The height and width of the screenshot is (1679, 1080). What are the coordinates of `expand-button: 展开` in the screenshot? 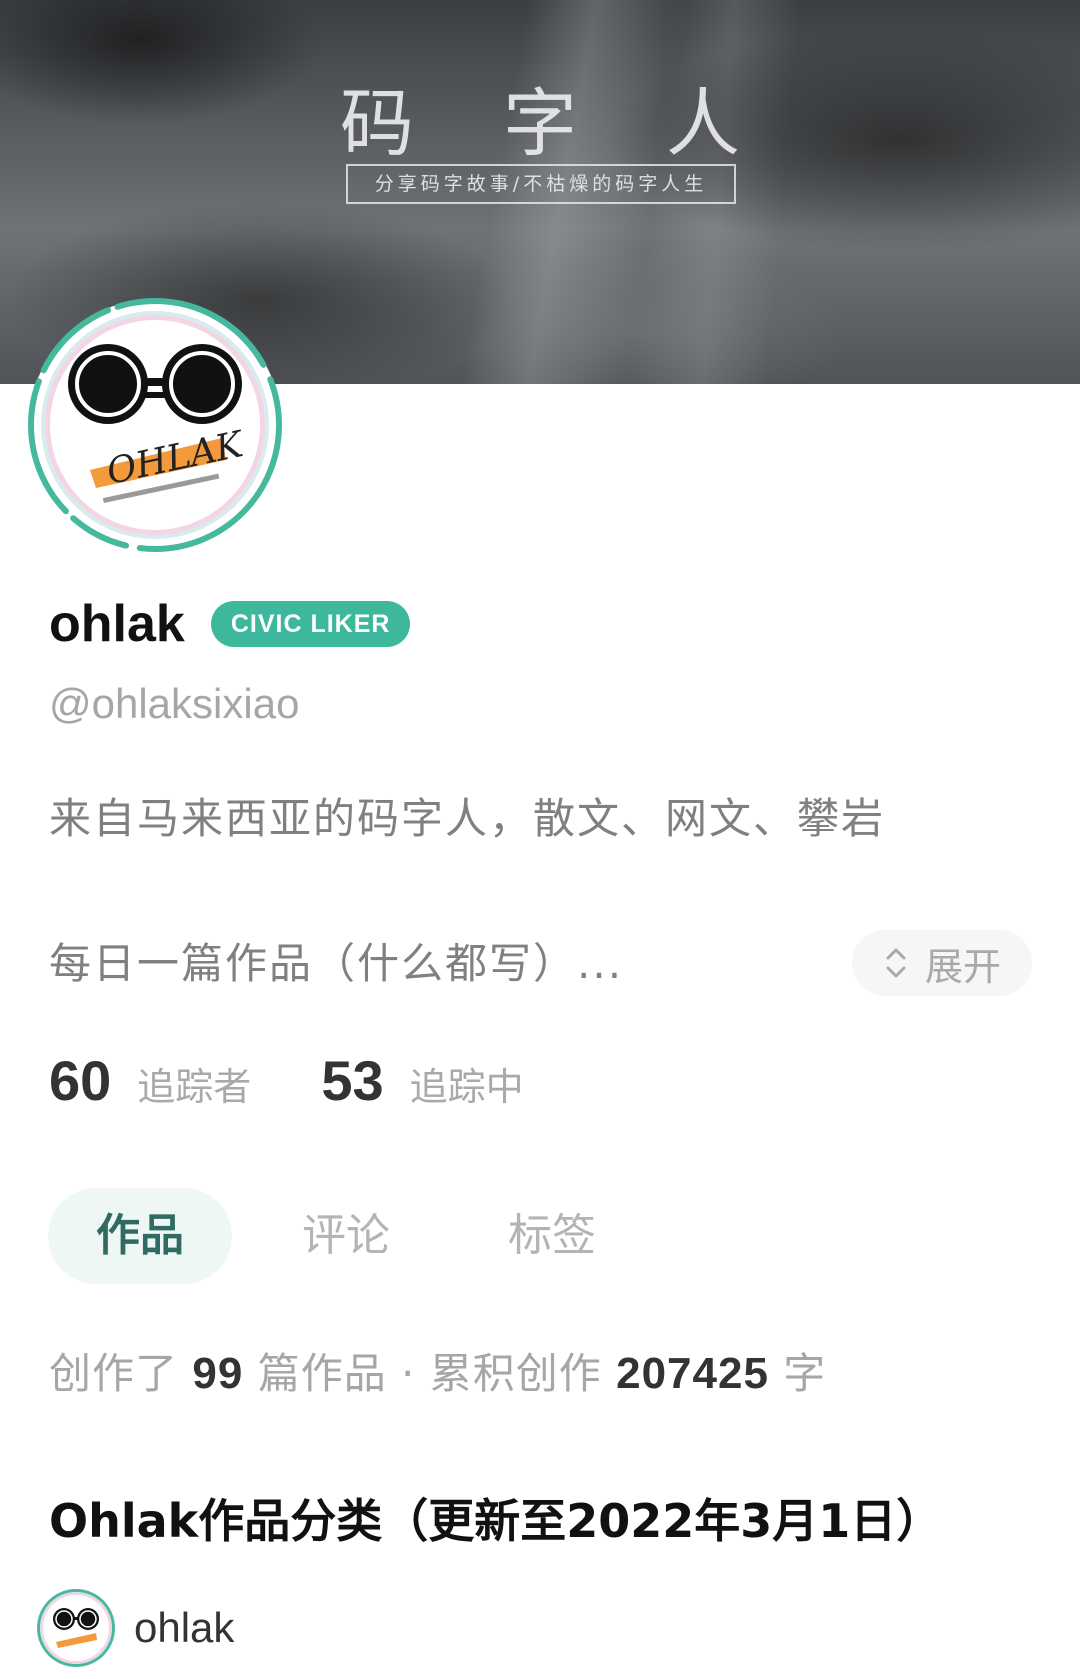 It's located at (942, 963).